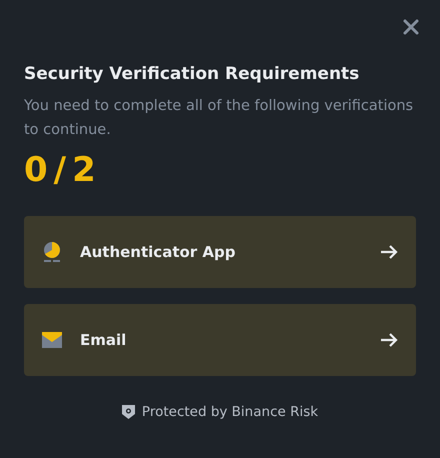 This screenshot has height=458, width=440. What do you see at coordinates (192, 74) in the screenshot?
I see `dialog-title: Security Verification Requirements` at bounding box center [192, 74].